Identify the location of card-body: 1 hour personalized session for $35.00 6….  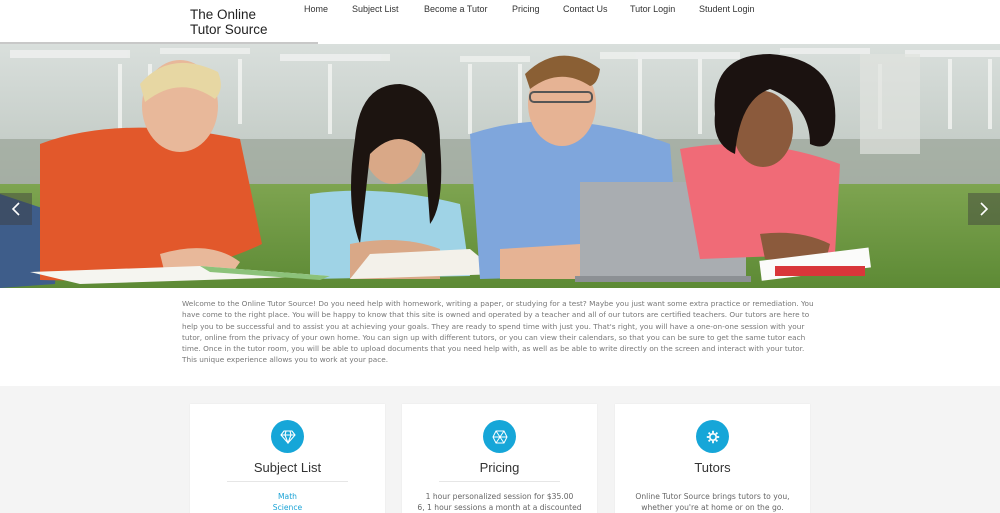
(499, 502).